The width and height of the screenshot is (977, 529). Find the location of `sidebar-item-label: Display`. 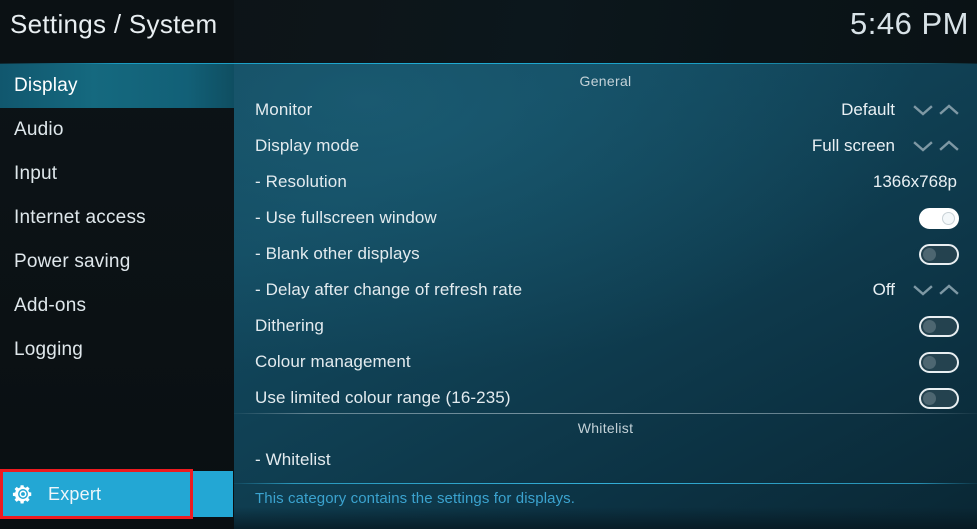

sidebar-item-label: Display is located at coordinates (46, 85).